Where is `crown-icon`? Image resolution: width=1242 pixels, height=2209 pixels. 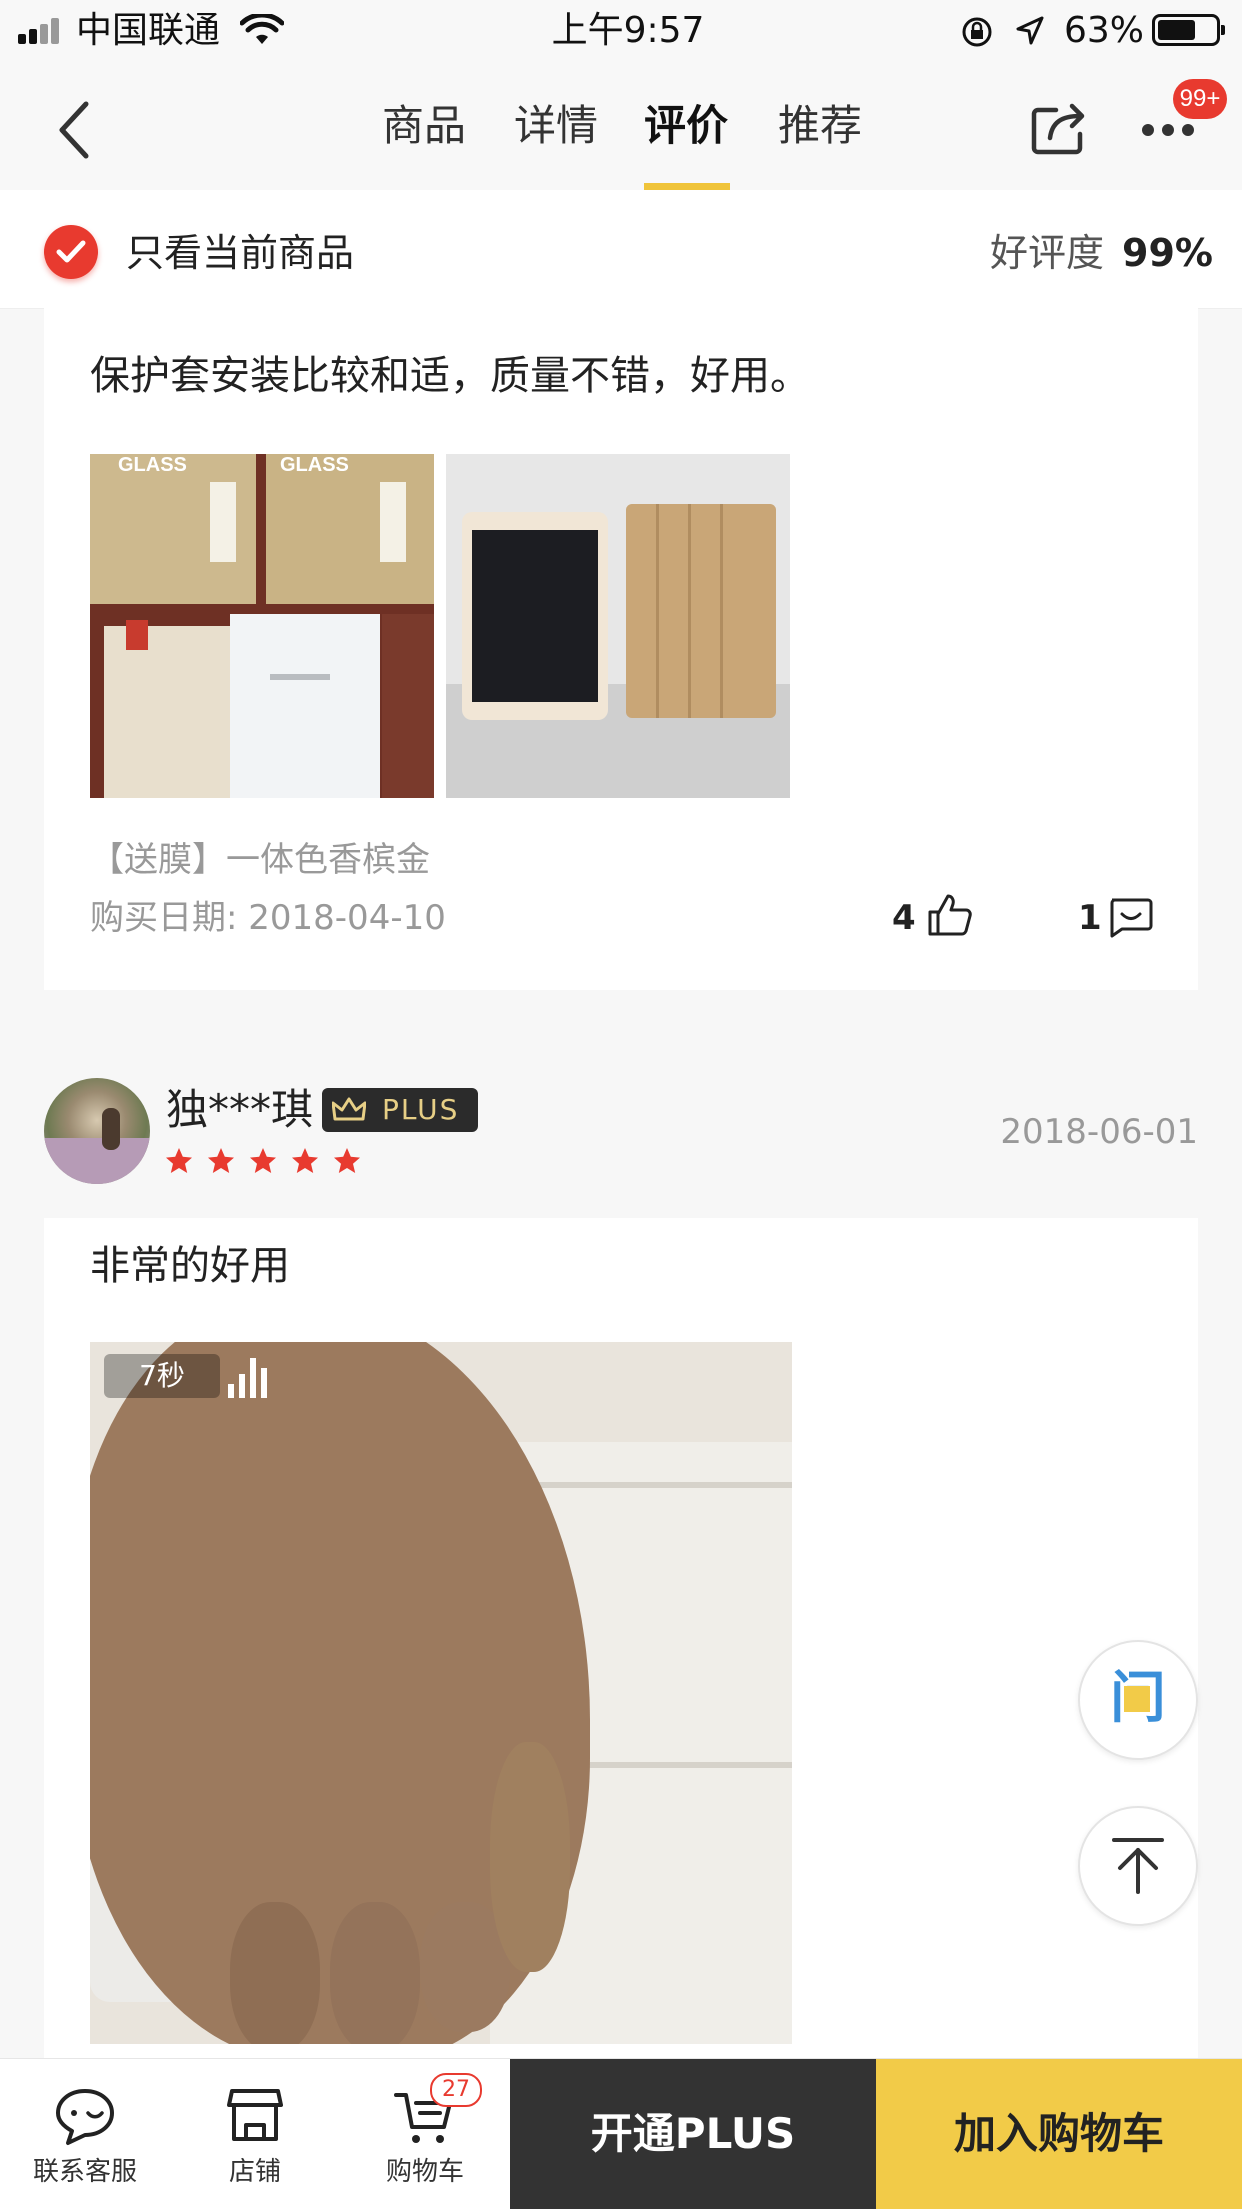
crown-icon is located at coordinates (349, 1109).